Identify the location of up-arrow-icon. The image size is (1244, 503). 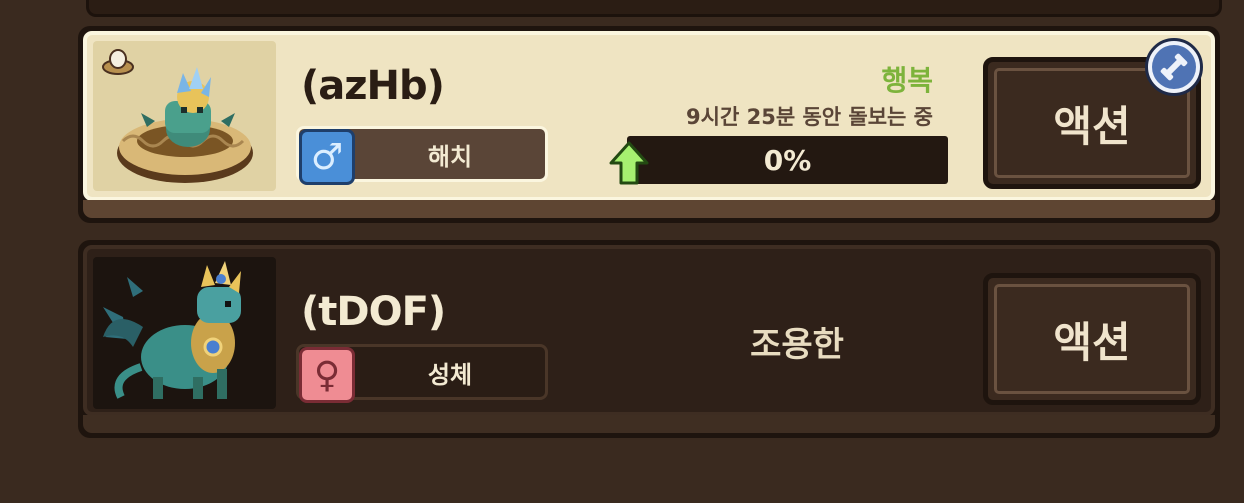
(629, 165).